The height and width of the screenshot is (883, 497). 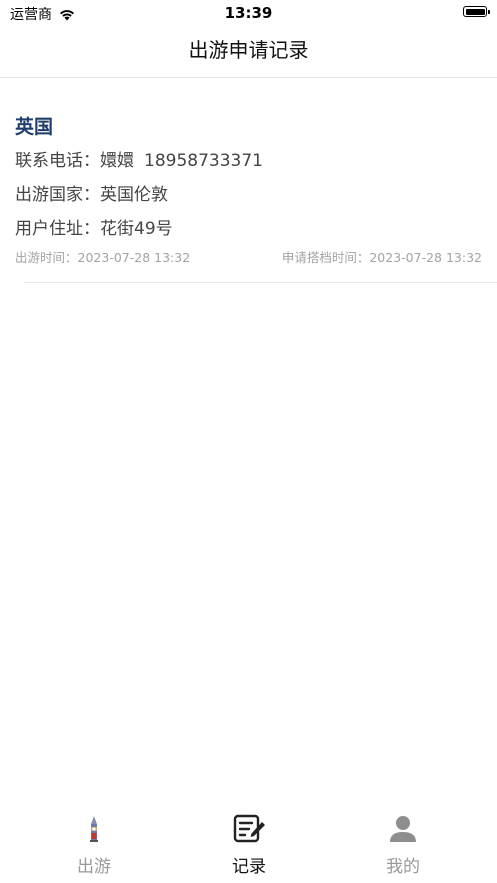 I want to click on tab-bar: 出游 记录 我的, so click(x=248, y=845).